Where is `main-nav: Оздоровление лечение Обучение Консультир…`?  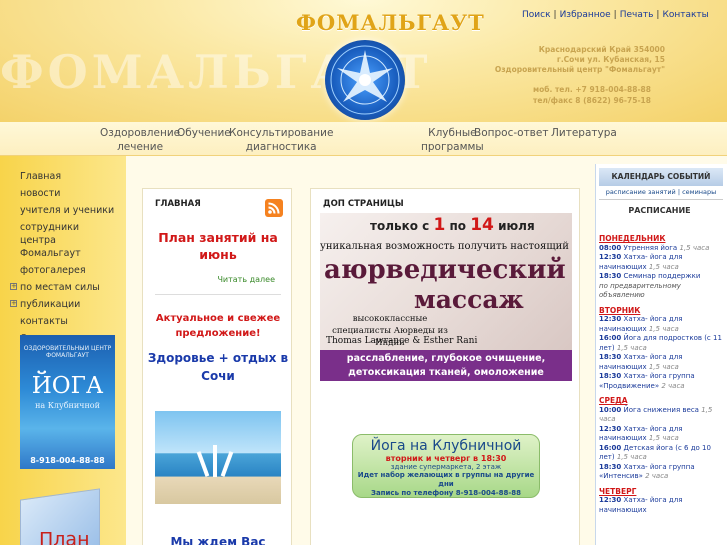
main-nav: Оздоровление лечение Обучение Консультир… is located at coordinates (363, 139).